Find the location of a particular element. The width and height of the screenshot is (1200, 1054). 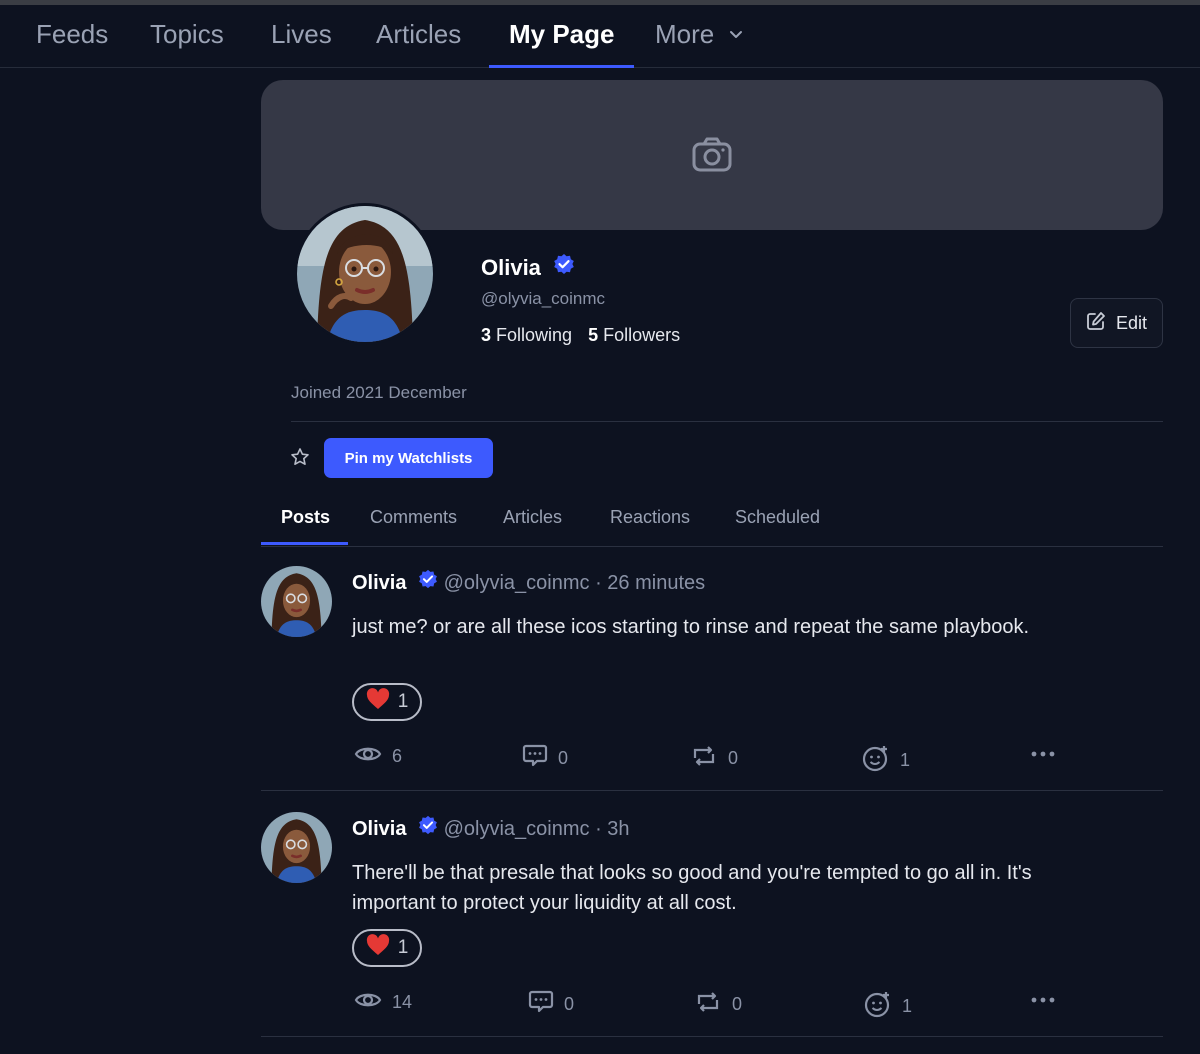

edit-profile-button: Edit is located at coordinates (1116, 323).